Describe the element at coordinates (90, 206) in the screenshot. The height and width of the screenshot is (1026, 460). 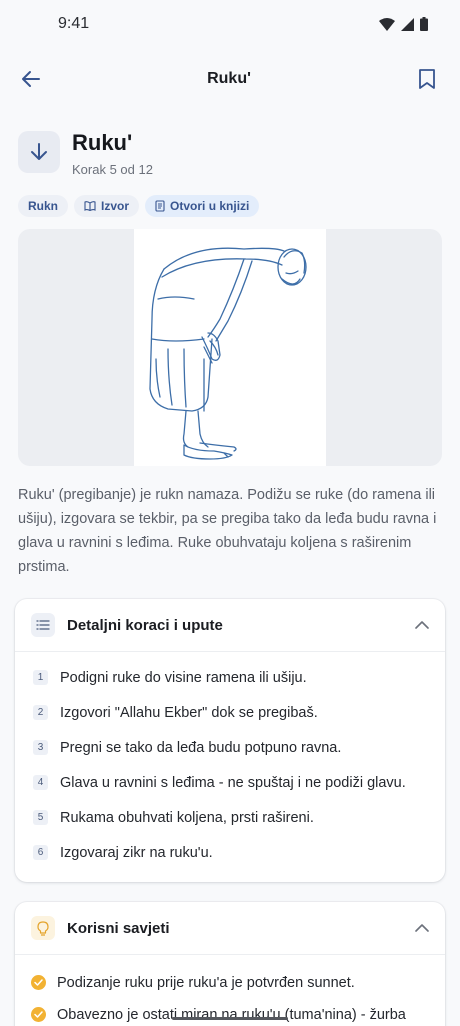
I see `book-open-icon` at that location.